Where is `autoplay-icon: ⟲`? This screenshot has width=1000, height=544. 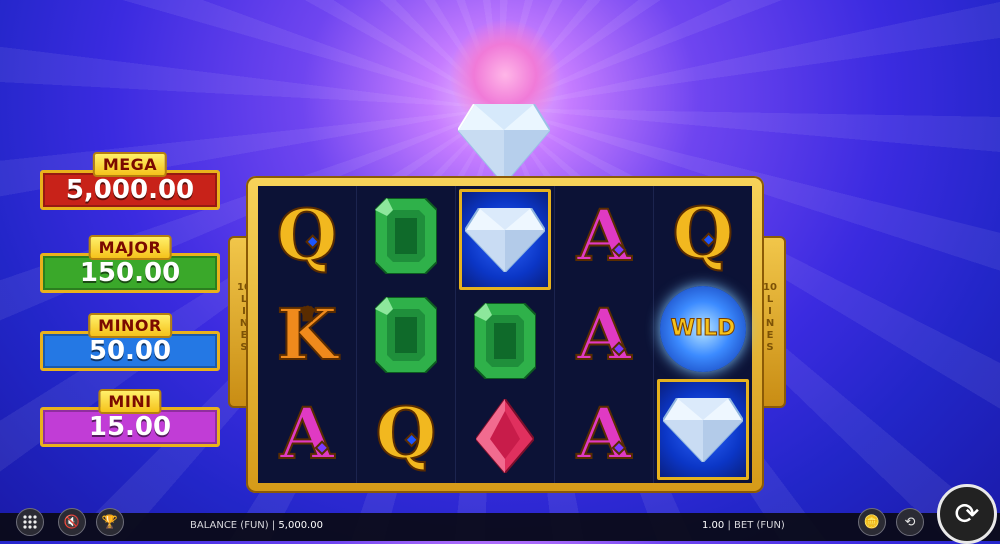 autoplay-icon: ⟲ is located at coordinates (910, 522).